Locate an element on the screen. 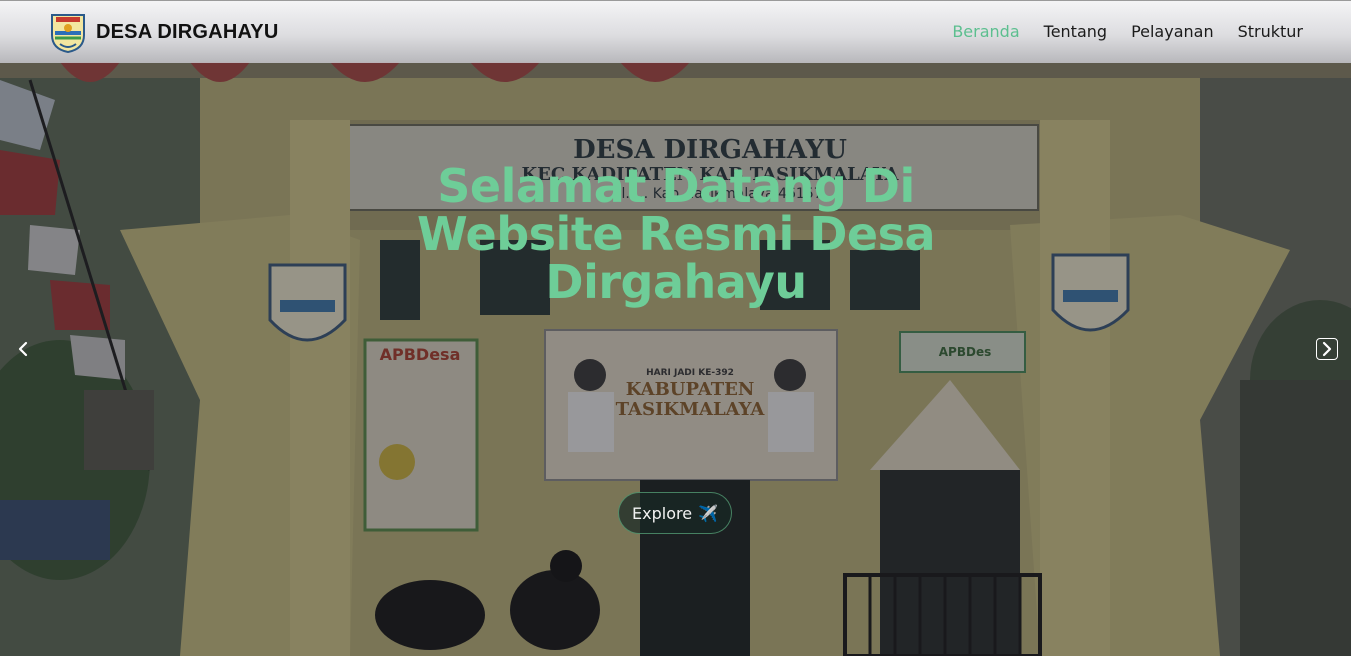 This screenshot has height=656, width=1351. airplane-icon: ✈️ is located at coordinates (708, 513).